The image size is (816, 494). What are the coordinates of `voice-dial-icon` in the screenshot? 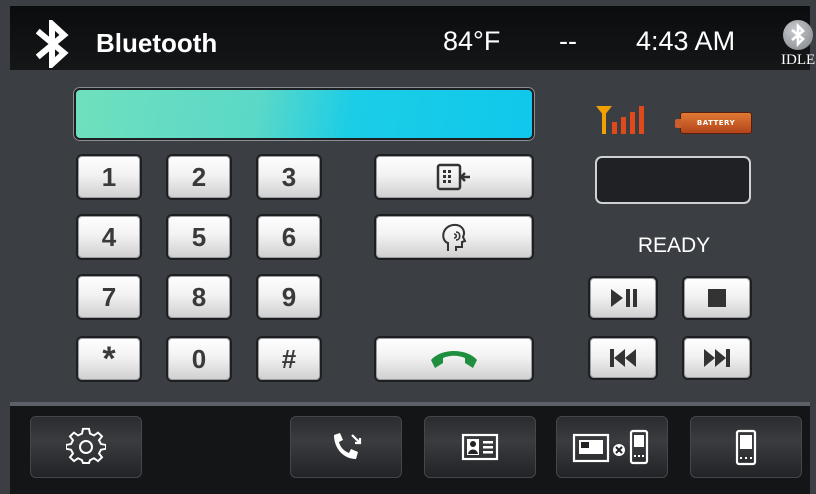 It's located at (454, 237).